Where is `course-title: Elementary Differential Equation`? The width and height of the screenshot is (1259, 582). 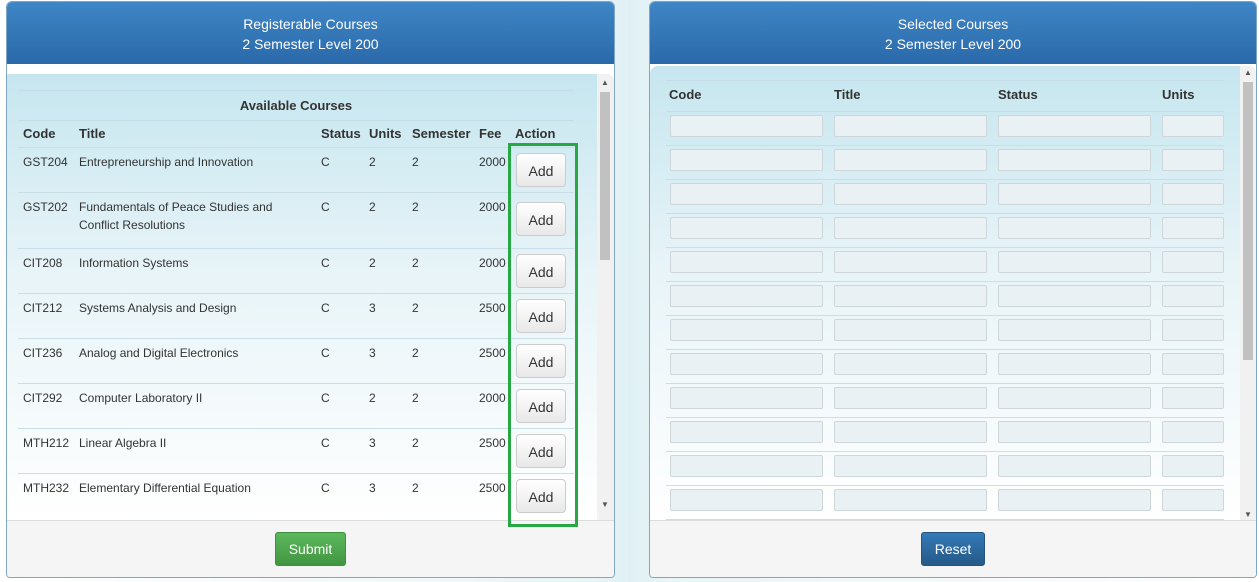 course-title: Elementary Differential Equation is located at coordinates (165, 488).